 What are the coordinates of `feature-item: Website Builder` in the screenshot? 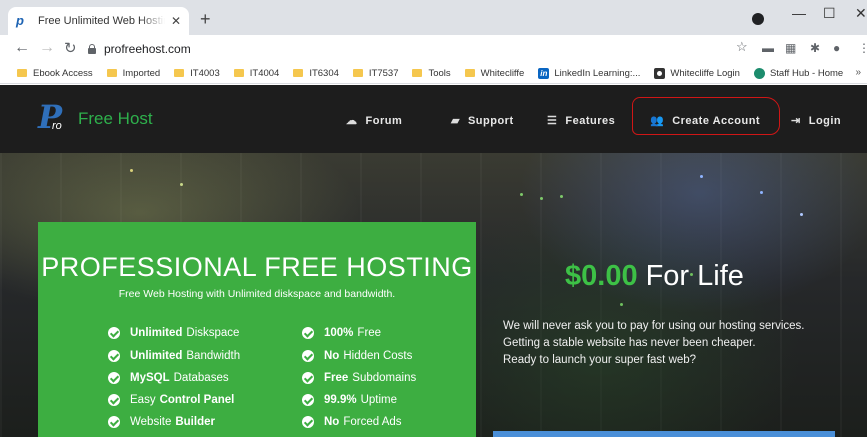 It's located at (163, 422).